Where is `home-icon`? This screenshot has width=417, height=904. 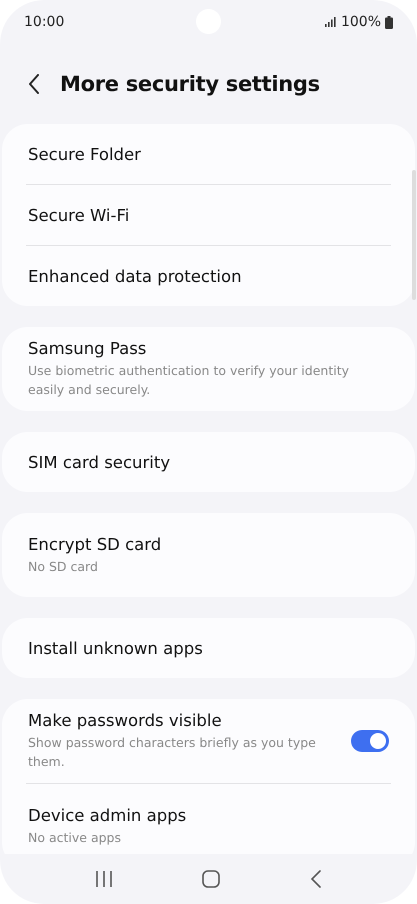 home-icon is located at coordinates (211, 879).